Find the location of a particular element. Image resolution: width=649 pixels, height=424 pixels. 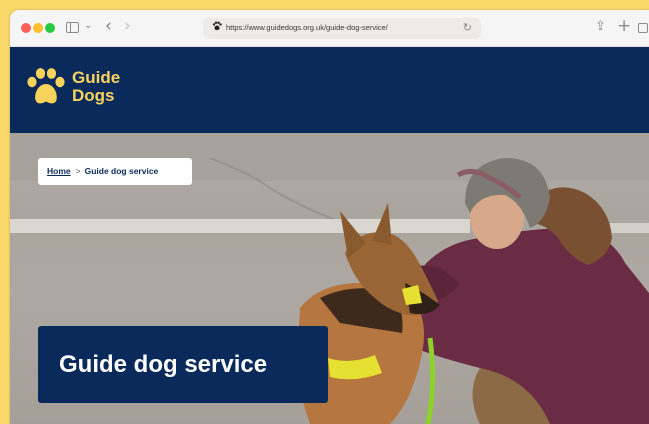

paw-icon is located at coordinates (217, 27).